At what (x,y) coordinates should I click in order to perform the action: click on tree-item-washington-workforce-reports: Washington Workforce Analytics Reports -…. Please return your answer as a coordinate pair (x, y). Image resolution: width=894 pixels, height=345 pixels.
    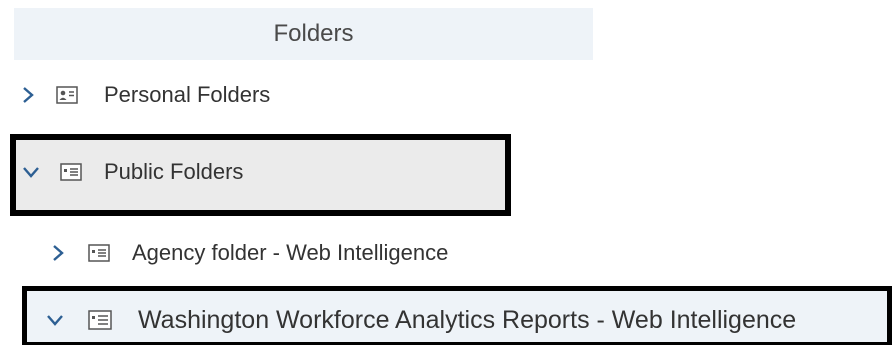
    Looking at the image, I should click on (421, 320).